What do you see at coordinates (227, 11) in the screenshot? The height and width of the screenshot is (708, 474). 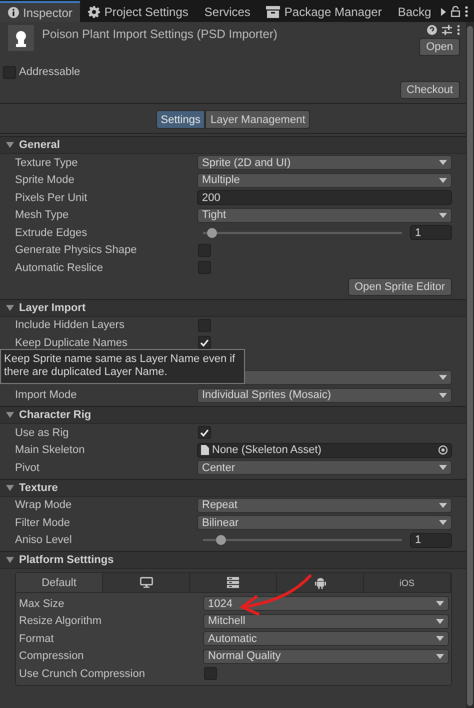 I see `window-tab: Services` at bounding box center [227, 11].